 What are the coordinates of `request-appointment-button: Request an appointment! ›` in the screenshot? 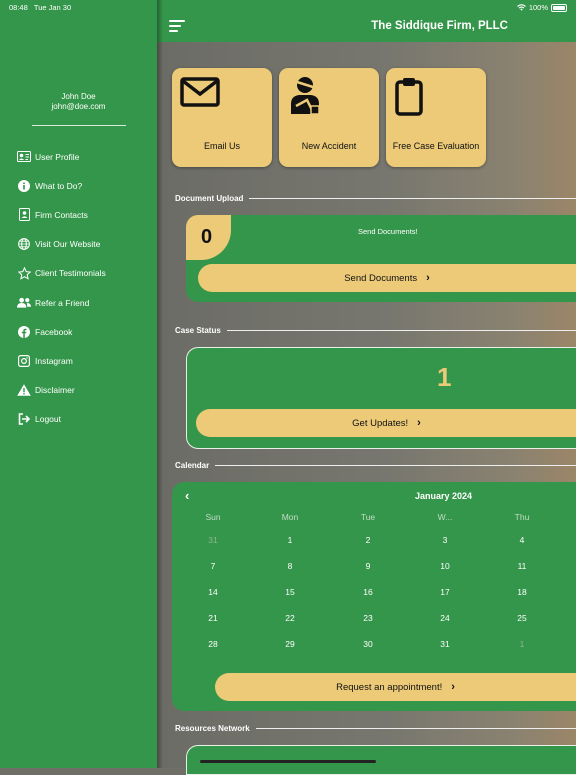 It's located at (395, 687).